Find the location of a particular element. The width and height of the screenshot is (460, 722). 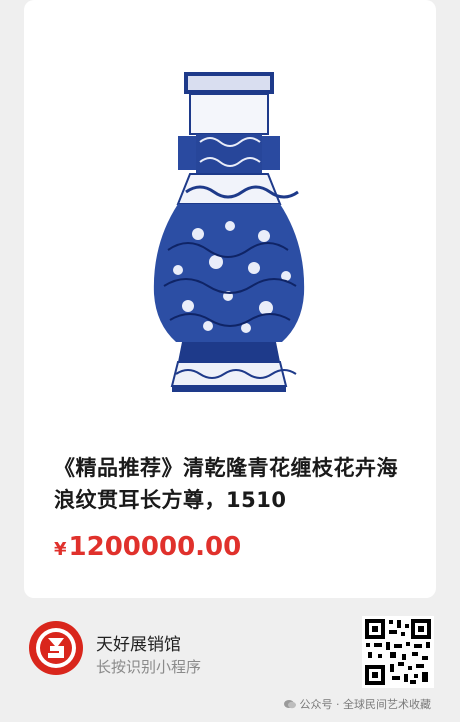

shop-name: 天好展销馆 is located at coordinates (138, 642).